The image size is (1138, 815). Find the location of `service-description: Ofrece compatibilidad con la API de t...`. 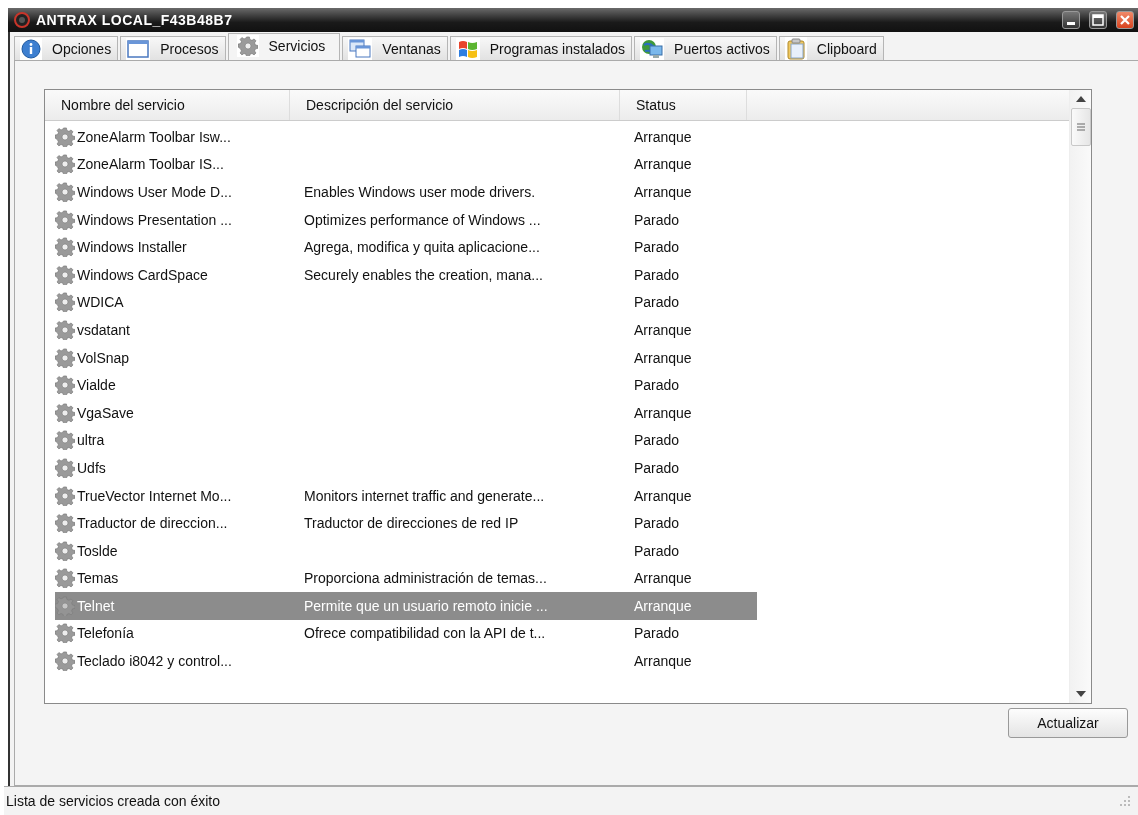

service-description: Ofrece compatibilidad con la API de t... is located at coordinates (425, 633).